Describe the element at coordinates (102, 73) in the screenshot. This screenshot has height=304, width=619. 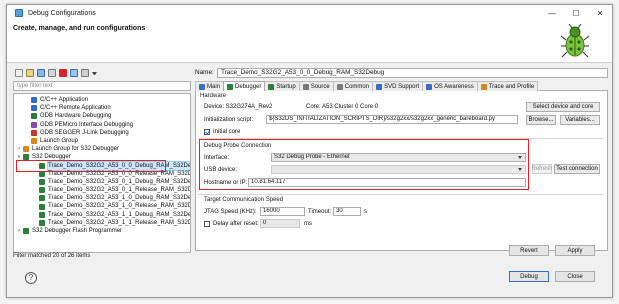
I see `tree-toolbar` at that location.